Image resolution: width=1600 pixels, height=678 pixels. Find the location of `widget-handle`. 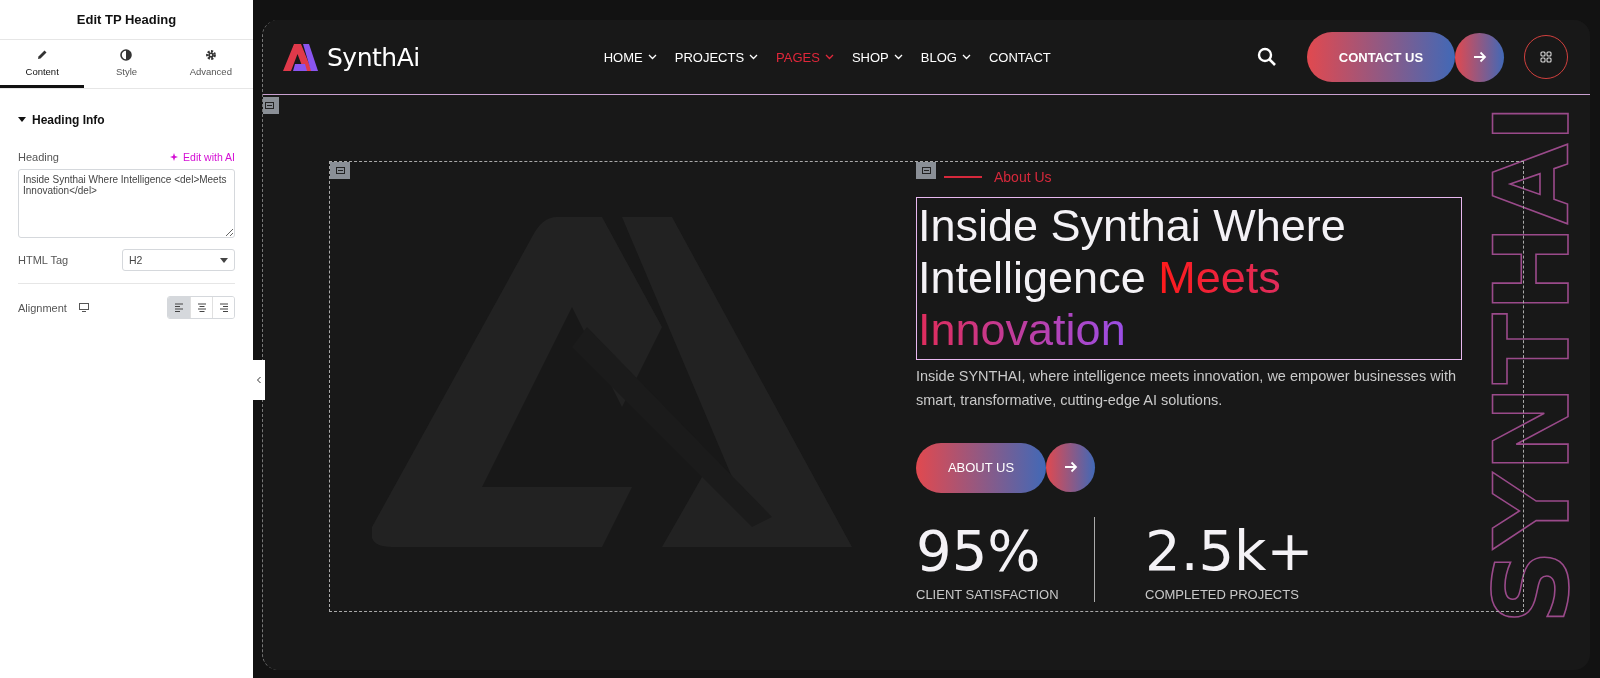

widget-handle is located at coordinates (926, 170).